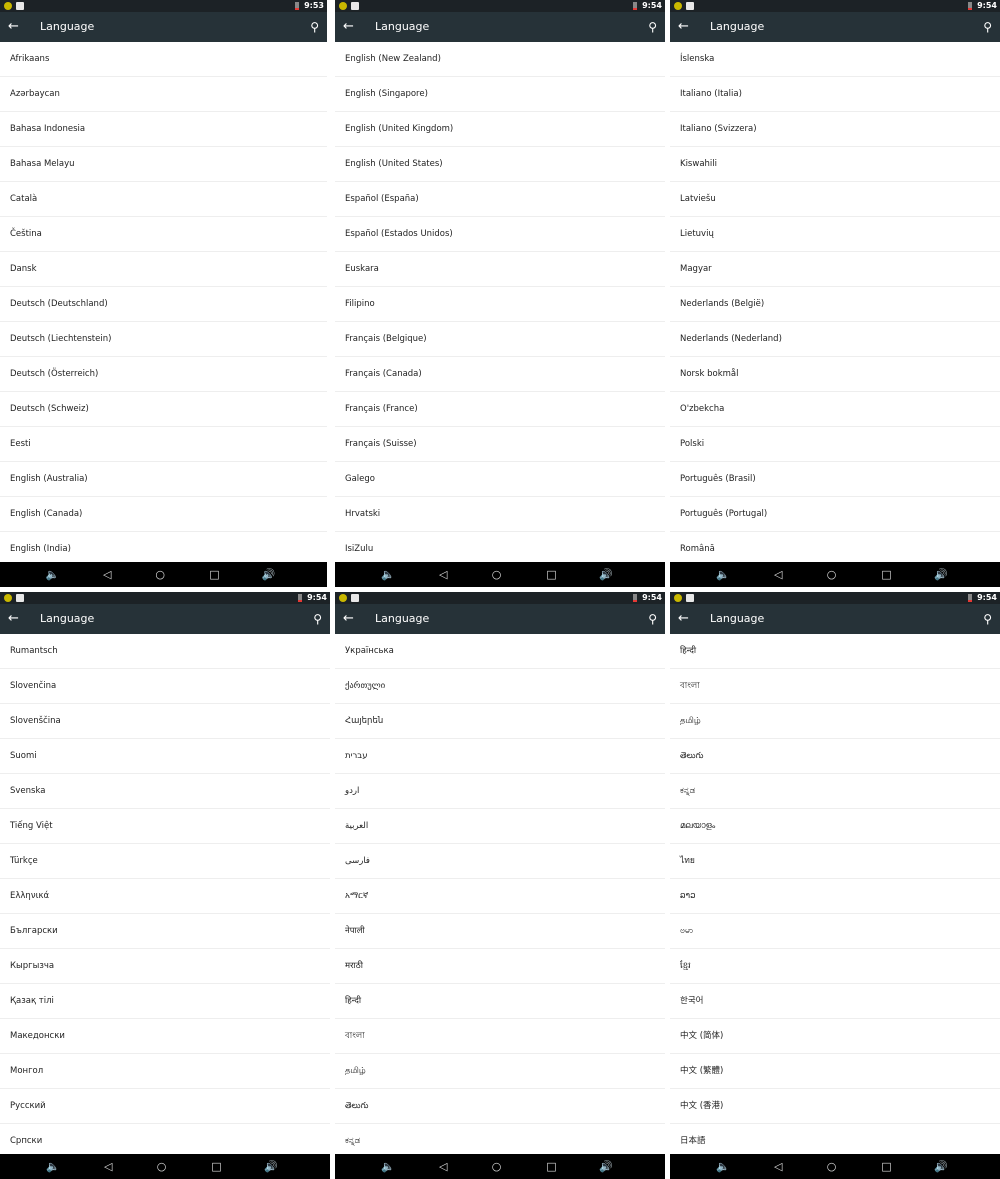  Describe the element at coordinates (163, 479) in the screenshot. I see `language-item: English (Australia)` at that location.